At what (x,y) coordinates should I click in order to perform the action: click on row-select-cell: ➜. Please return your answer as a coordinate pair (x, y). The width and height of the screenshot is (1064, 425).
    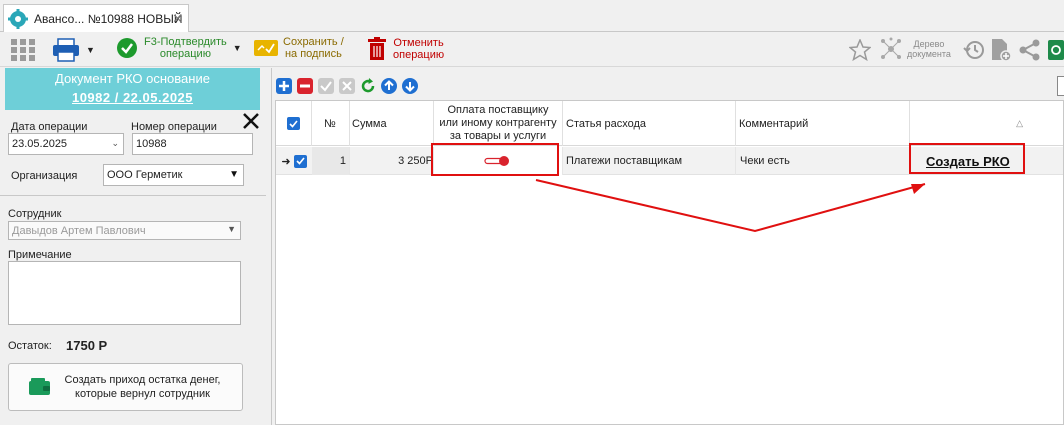
    Looking at the image, I should click on (294, 161).